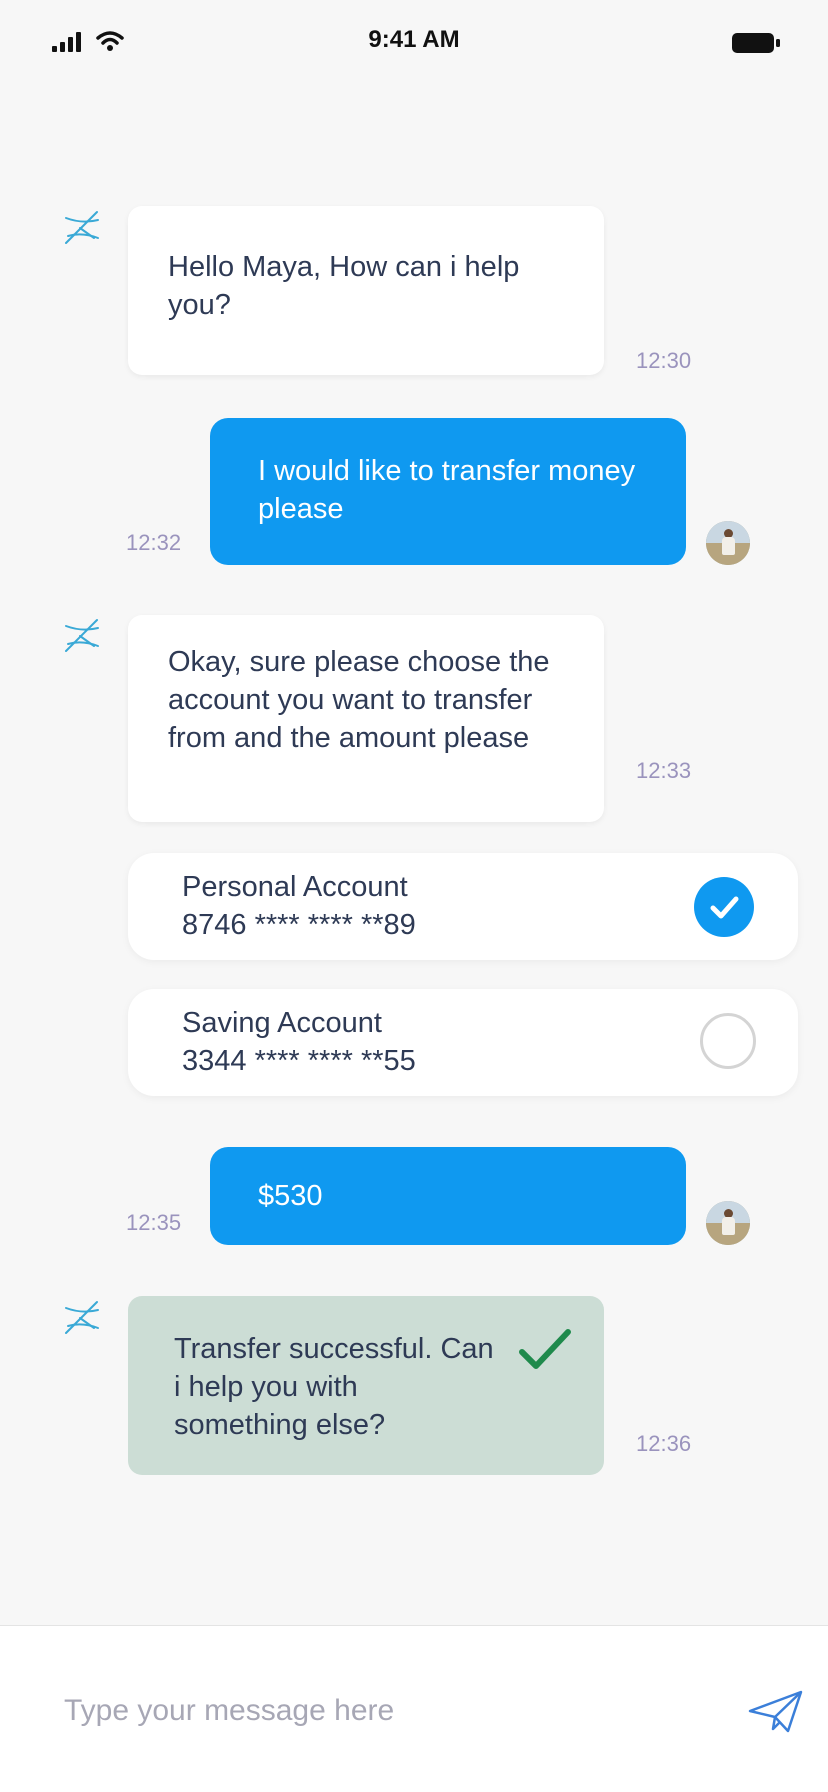  Describe the element at coordinates (344, 286) in the screenshot. I see `message-text: Hello Maya, How can i help you?` at that location.